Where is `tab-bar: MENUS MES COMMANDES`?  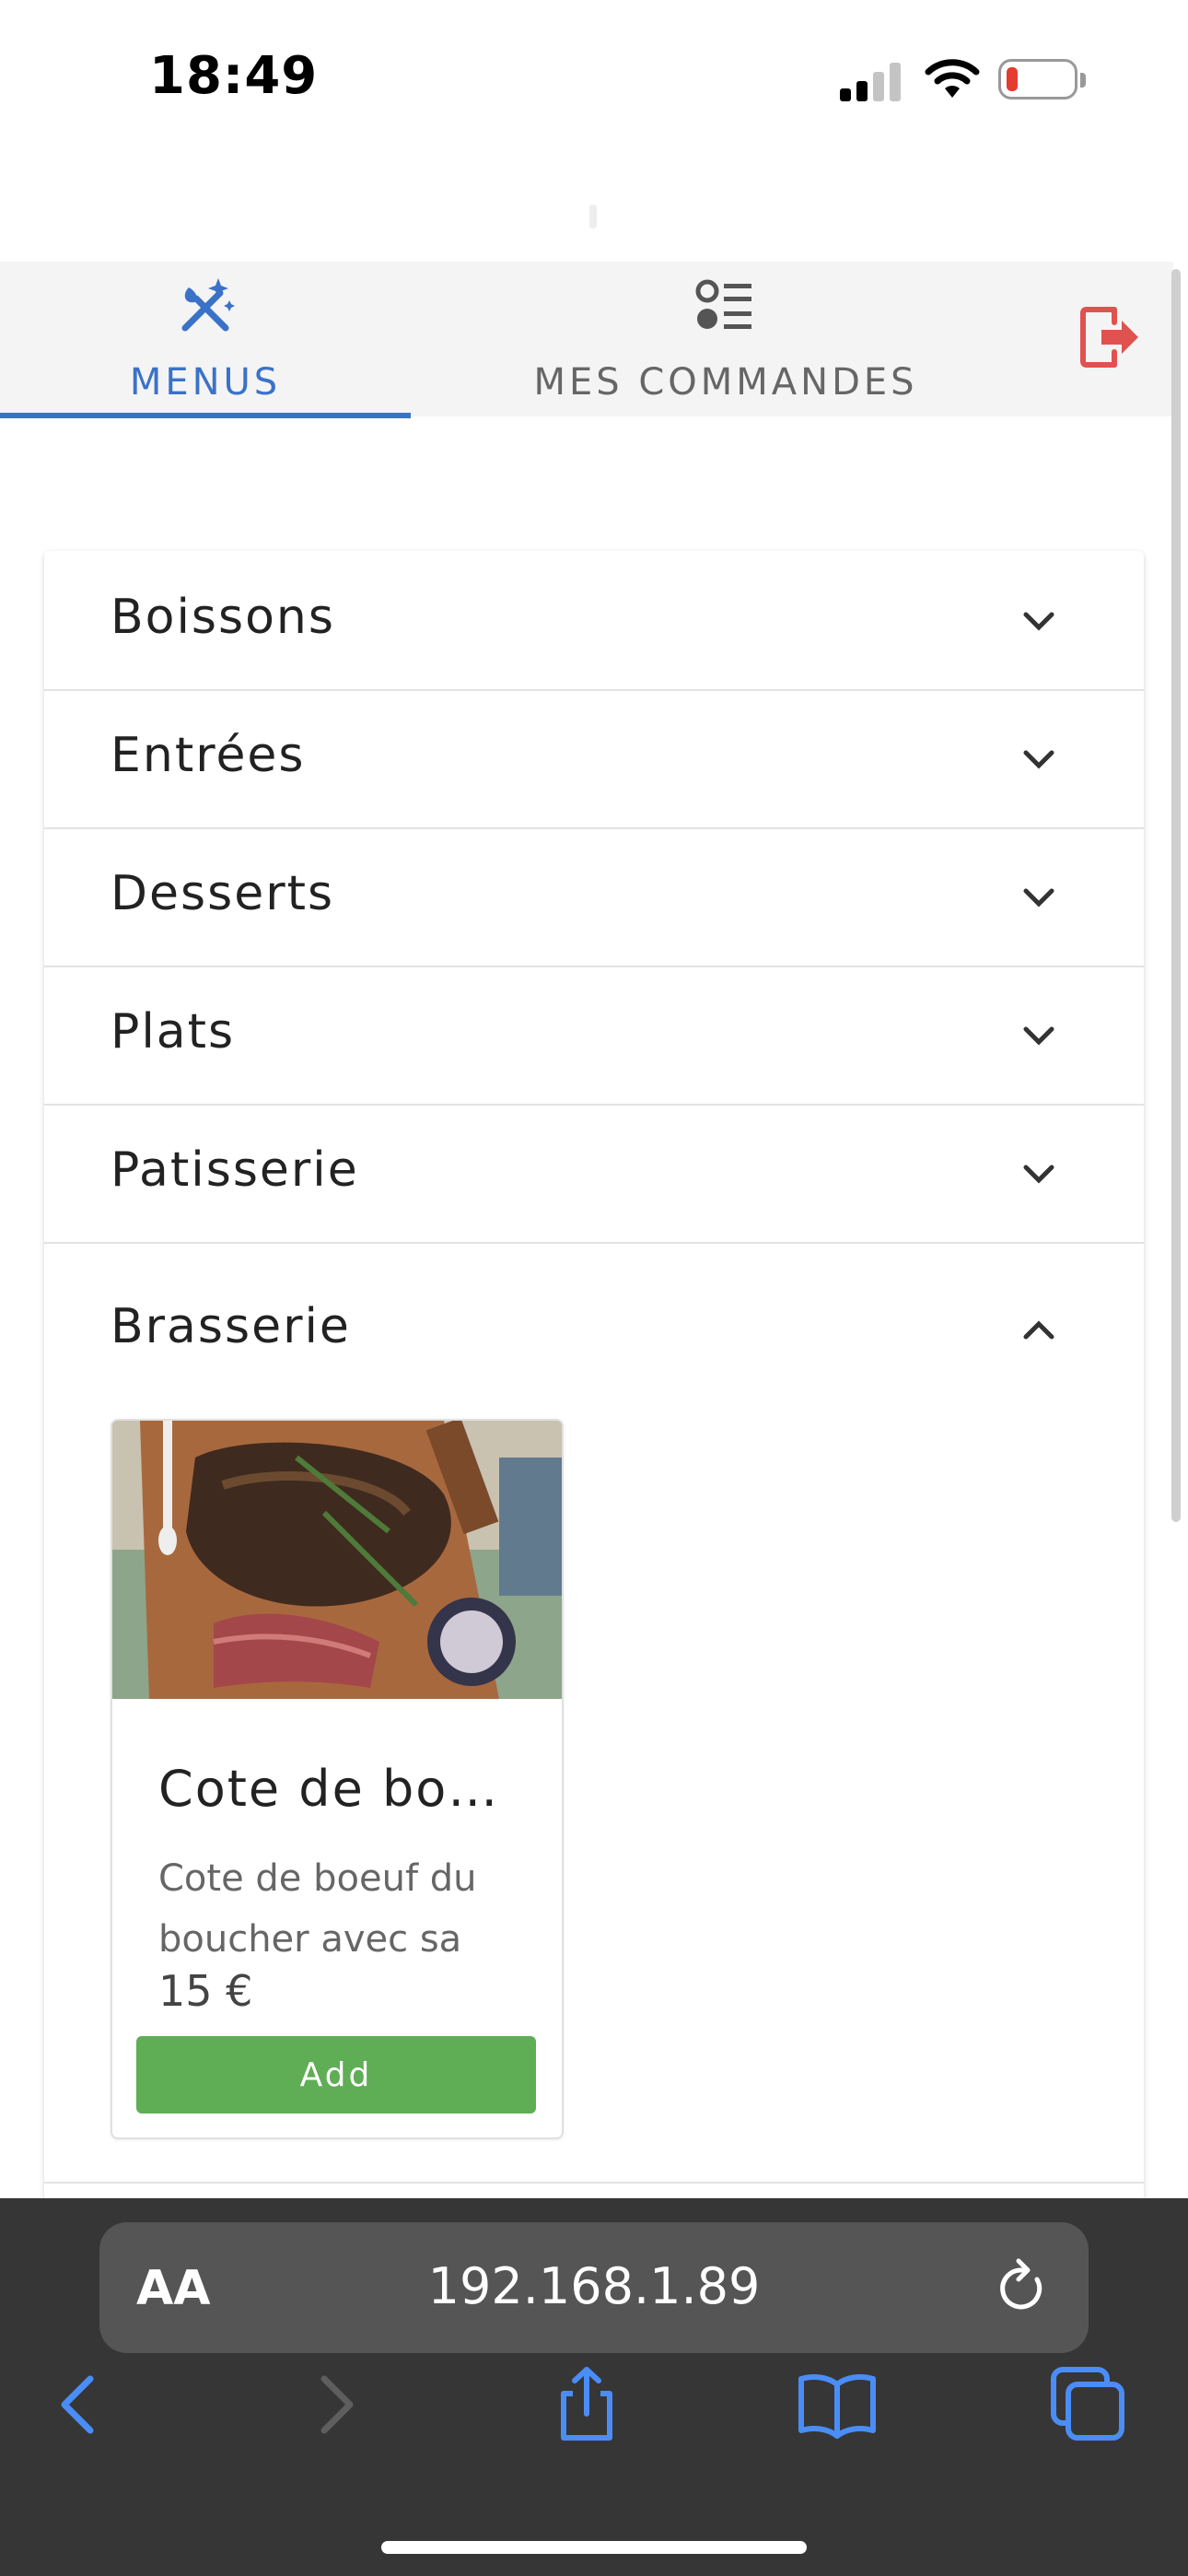 tab-bar: MENUS MES COMMANDES is located at coordinates (586, 340).